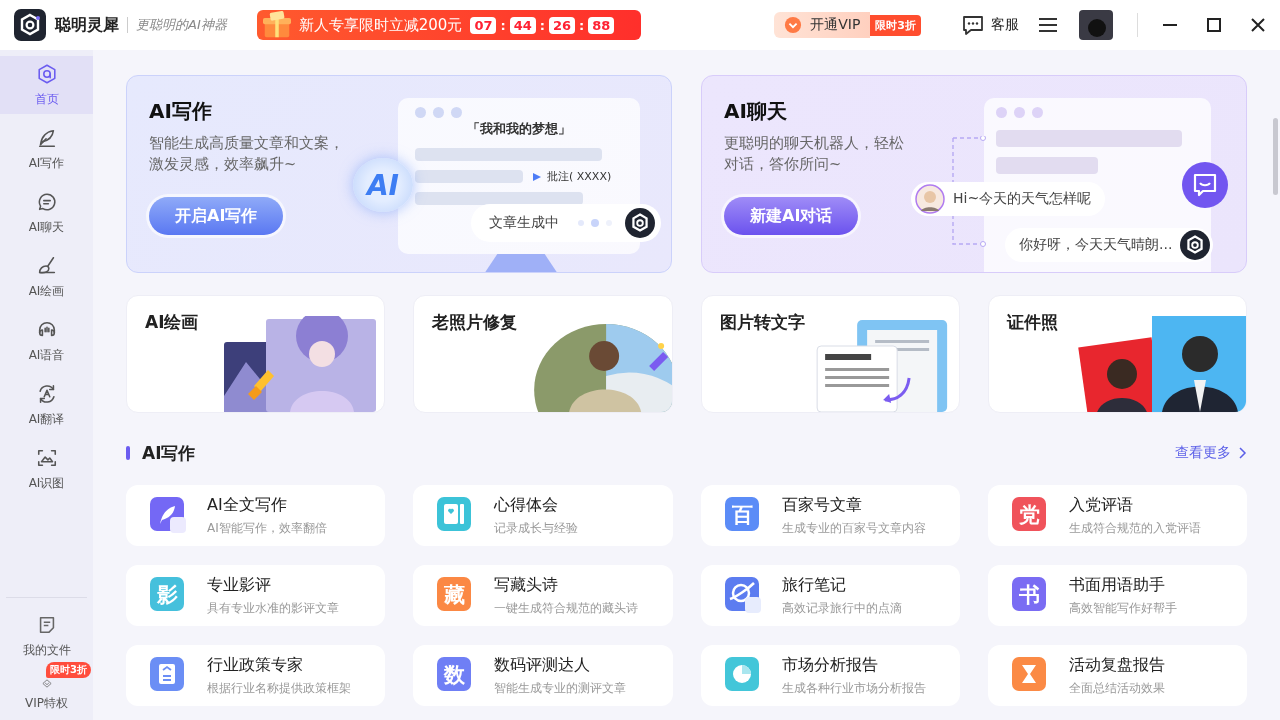 This screenshot has width=1280, height=720. Describe the element at coordinates (841, 608) in the screenshot. I see `feature-description: 高效记录旅行中的点滴` at that location.